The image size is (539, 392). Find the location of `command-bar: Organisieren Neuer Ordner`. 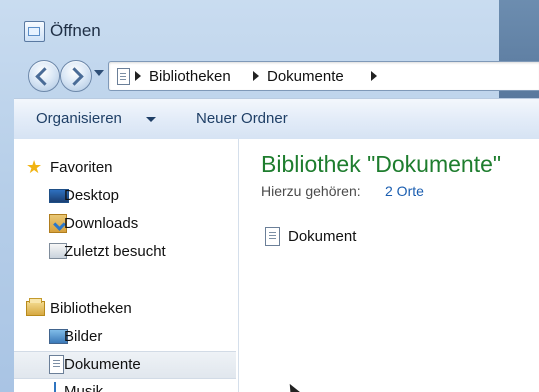

command-bar: Organisieren Neuer Ordner is located at coordinates (276, 119).